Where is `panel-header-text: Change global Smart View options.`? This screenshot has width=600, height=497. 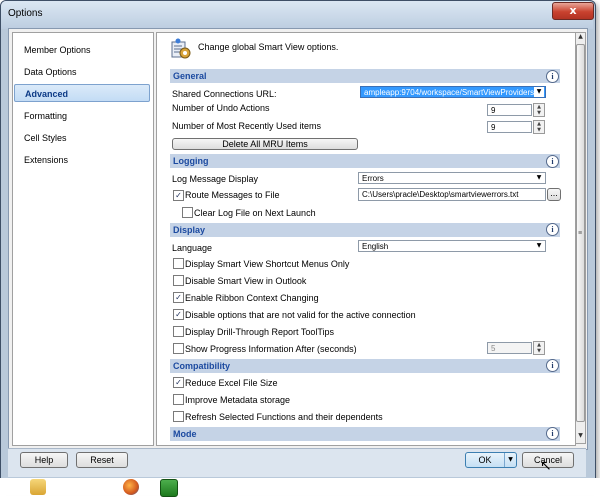 panel-header-text: Change global Smart View options. is located at coordinates (268, 47).